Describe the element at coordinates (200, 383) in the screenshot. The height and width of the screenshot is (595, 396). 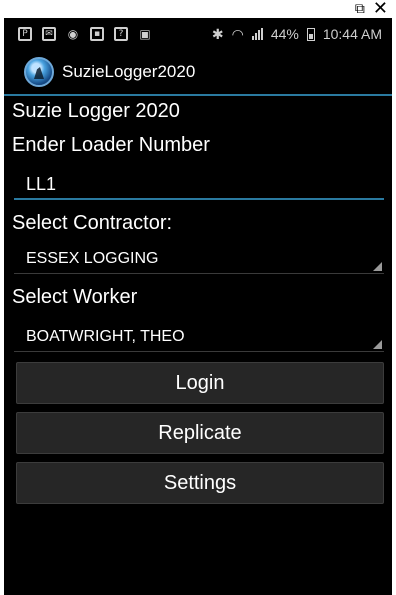
I see `login-button: Login` at that location.